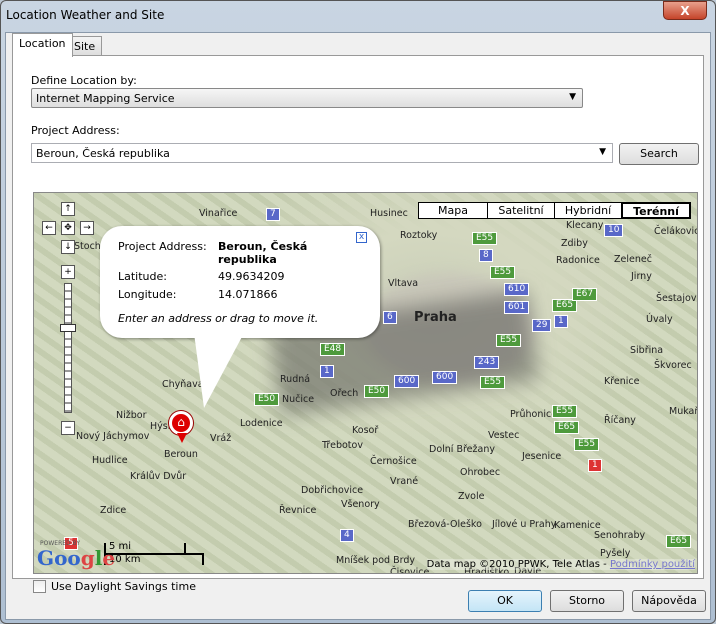 This screenshot has height=624, width=716. What do you see at coordinates (588, 210) in the screenshot?
I see `map-type-hybrid: Hybridní` at bounding box center [588, 210].